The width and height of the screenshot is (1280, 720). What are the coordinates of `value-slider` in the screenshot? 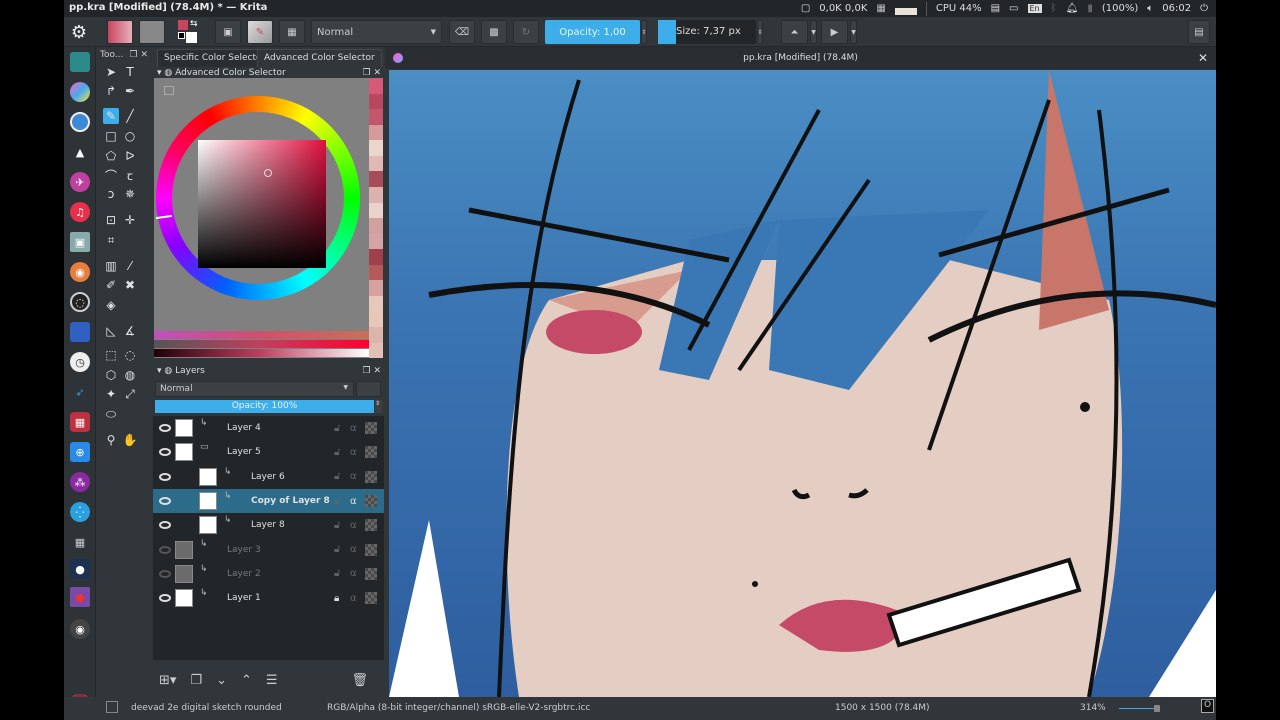 It's located at (261, 353).